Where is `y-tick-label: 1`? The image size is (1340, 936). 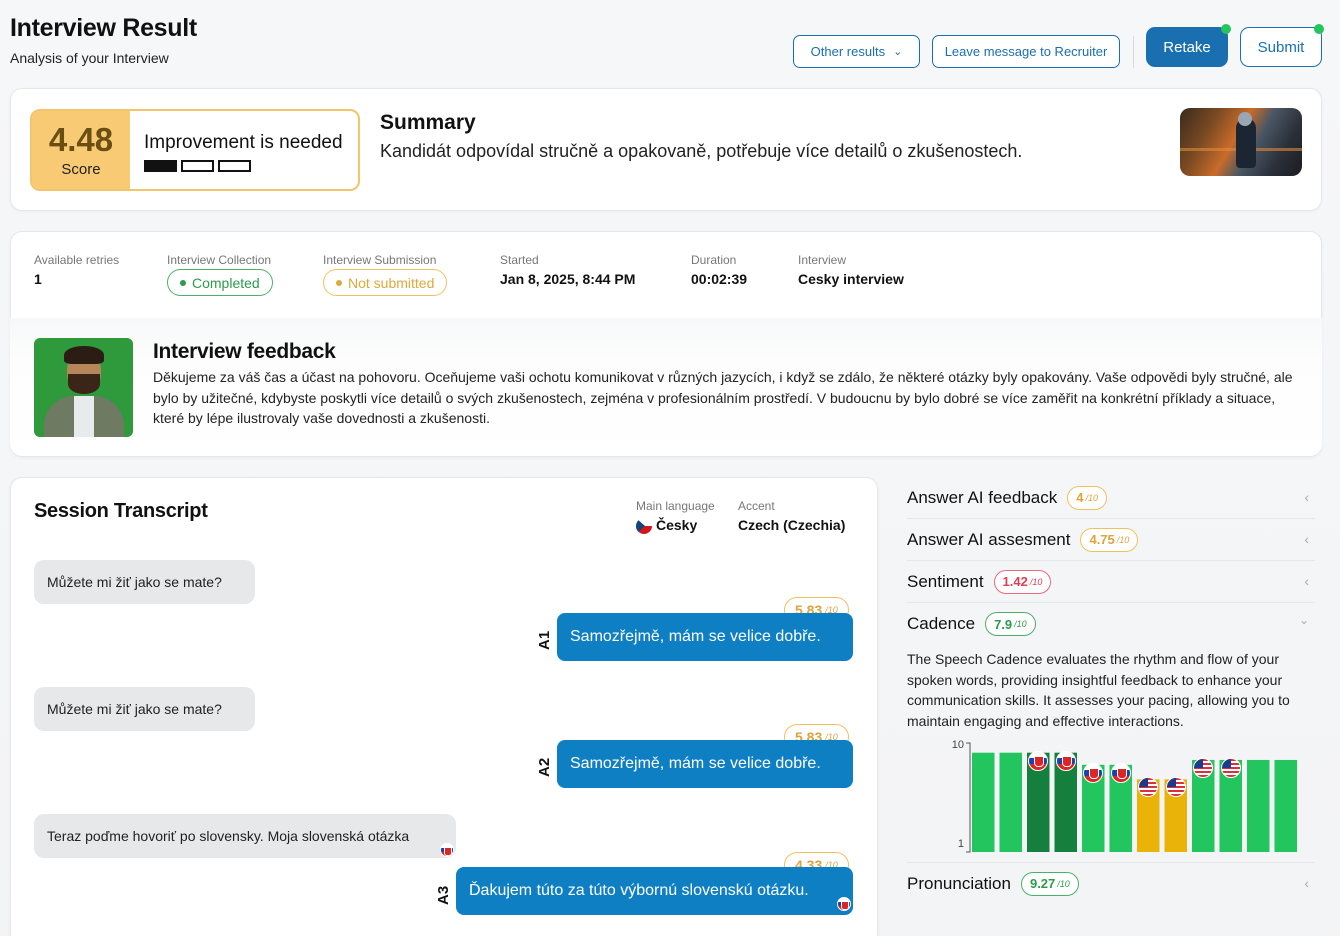 y-tick-label: 1 is located at coordinates (961, 844).